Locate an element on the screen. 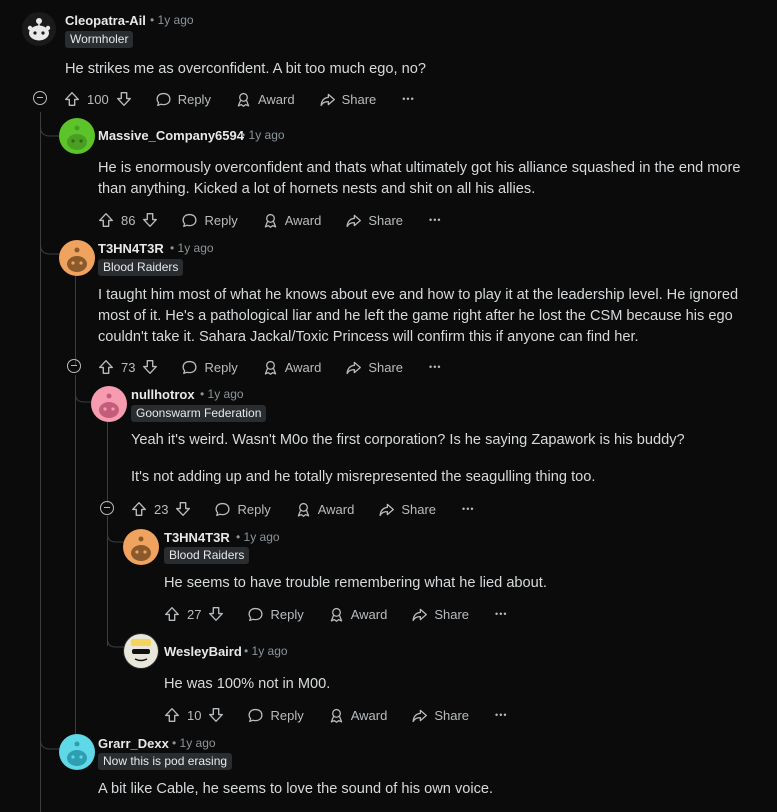 Image resolution: width=777 pixels, height=812 pixels. vote-count: 27 is located at coordinates (194, 614).